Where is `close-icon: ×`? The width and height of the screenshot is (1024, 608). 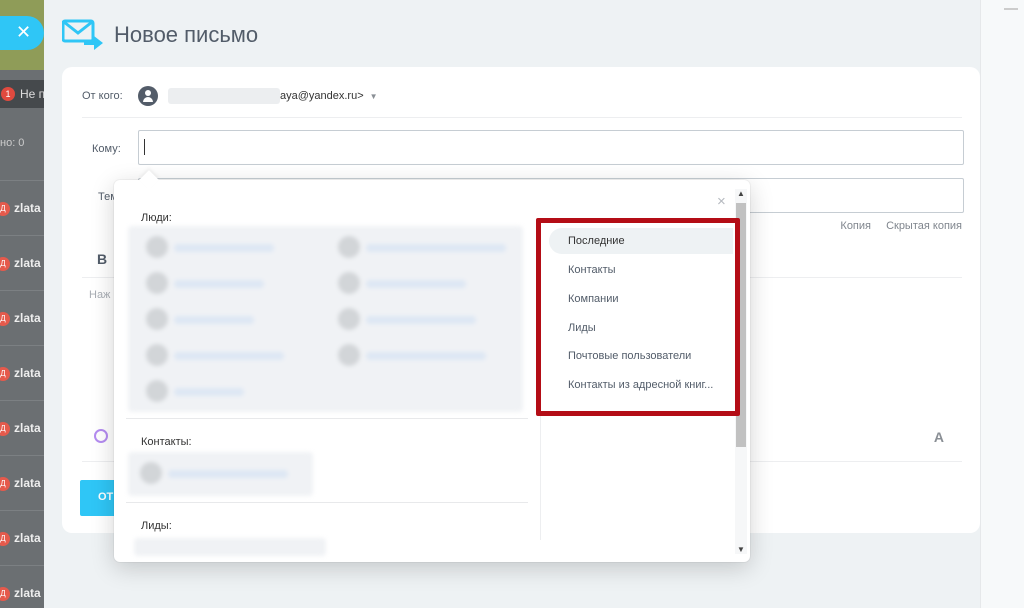 close-icon: × is located at coordinates (721, 201).